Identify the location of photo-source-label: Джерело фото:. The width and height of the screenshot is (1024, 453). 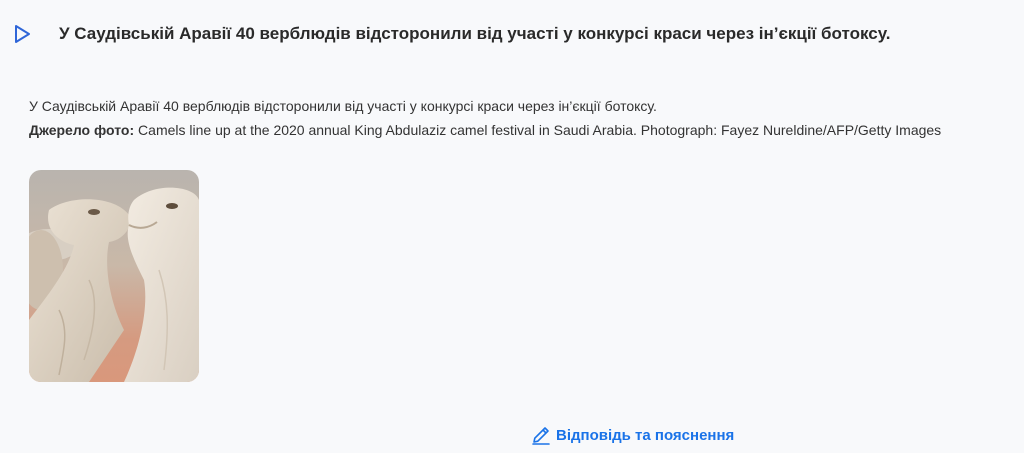
(82, 130).